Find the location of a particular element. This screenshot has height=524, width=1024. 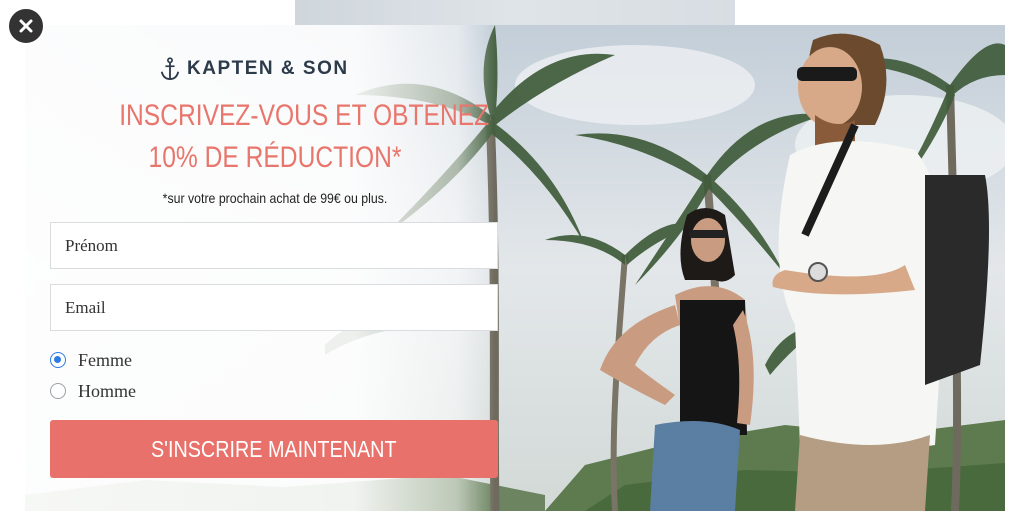

gender-option-homme: Homme is located at coordinates (93, 391).